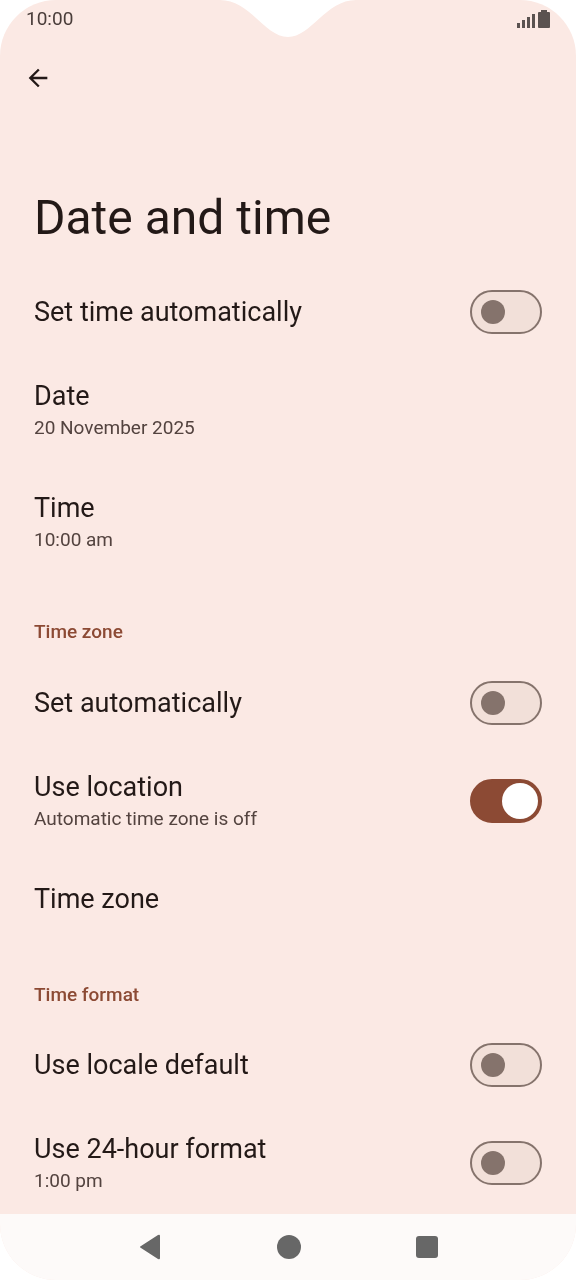 Image resolution: width=576 pixels, height=1280 pixels. I want to click on setting-title: Date, so click(114, 396).